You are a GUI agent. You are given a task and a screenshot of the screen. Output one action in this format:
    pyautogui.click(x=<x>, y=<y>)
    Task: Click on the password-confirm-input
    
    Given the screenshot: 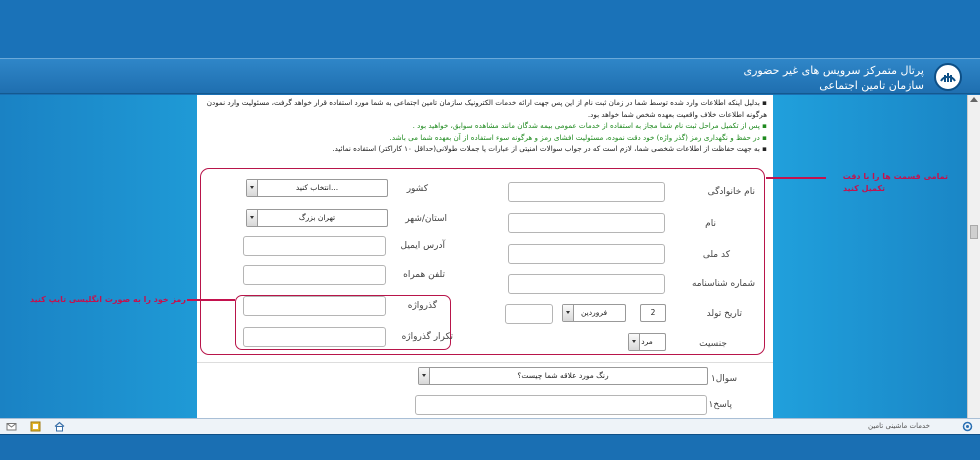 What is the action you would take?
    pyautogui.click(x=314, y=337)
    